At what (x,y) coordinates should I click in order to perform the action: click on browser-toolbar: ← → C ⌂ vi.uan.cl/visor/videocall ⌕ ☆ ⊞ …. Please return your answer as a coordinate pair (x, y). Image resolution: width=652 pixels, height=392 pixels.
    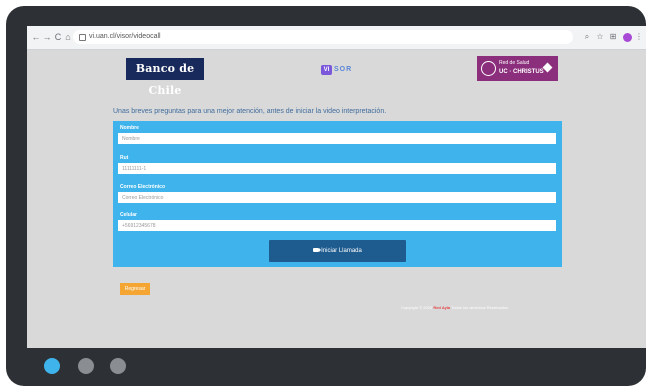
    Looking at the image, I should click on (336, 38).